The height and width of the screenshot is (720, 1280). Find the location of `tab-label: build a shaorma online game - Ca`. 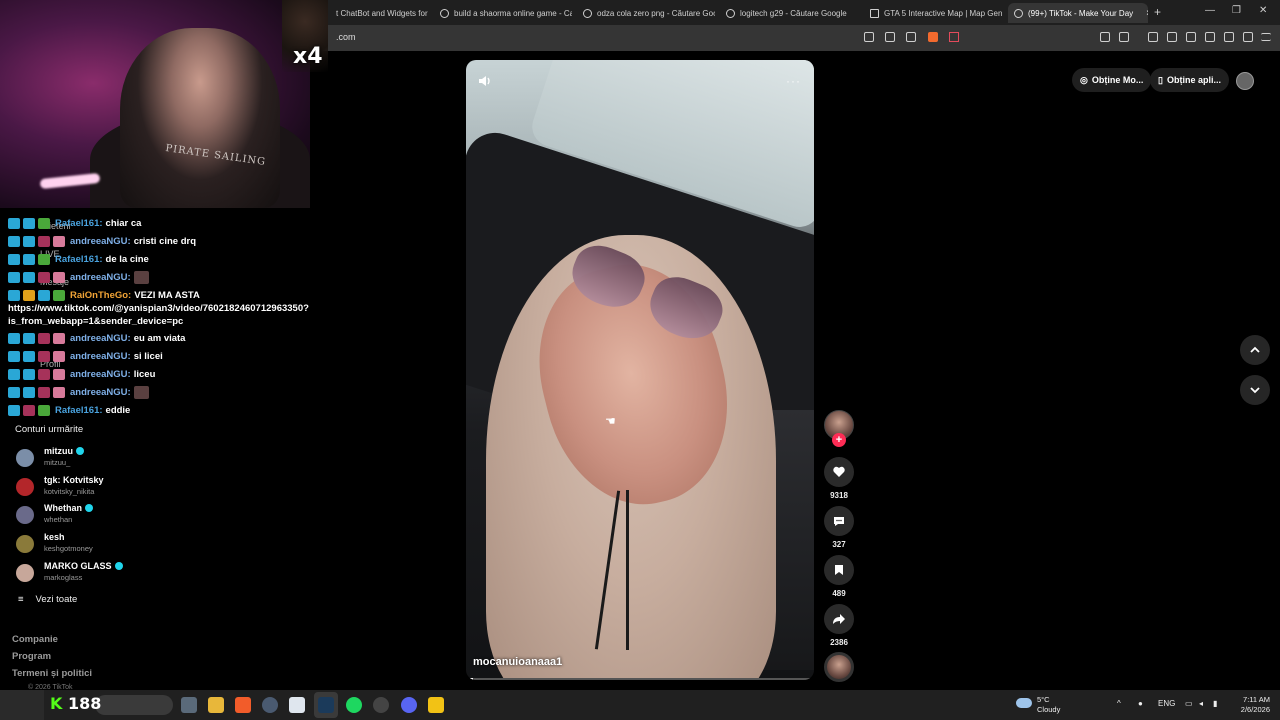

tab-label: build a shaorma online game - Ca is located at coordinates (513, 13).